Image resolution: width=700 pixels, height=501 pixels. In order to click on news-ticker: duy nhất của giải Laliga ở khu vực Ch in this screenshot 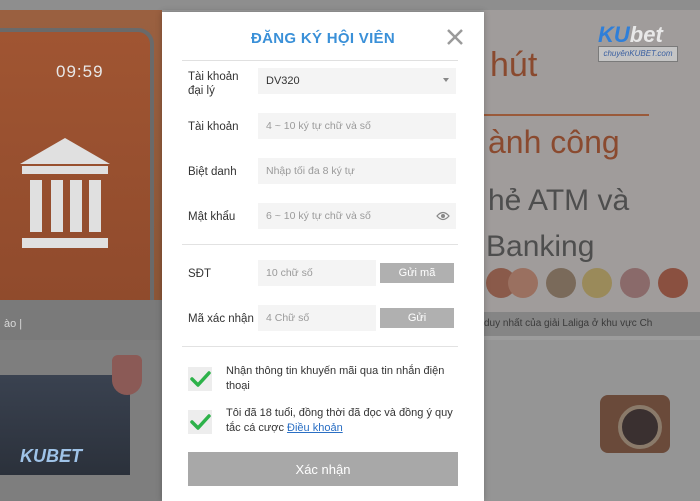, I will do `click(592, 324)`.